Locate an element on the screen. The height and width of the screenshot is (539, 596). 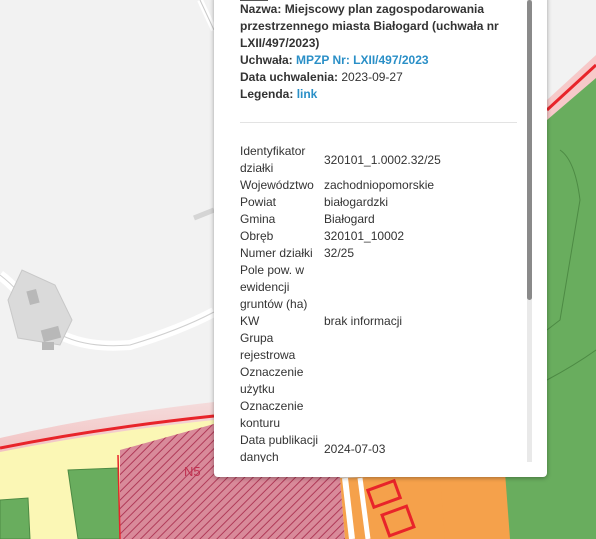
plan-date-label: Data uchwalenia: is located at coordinates (289, 77).